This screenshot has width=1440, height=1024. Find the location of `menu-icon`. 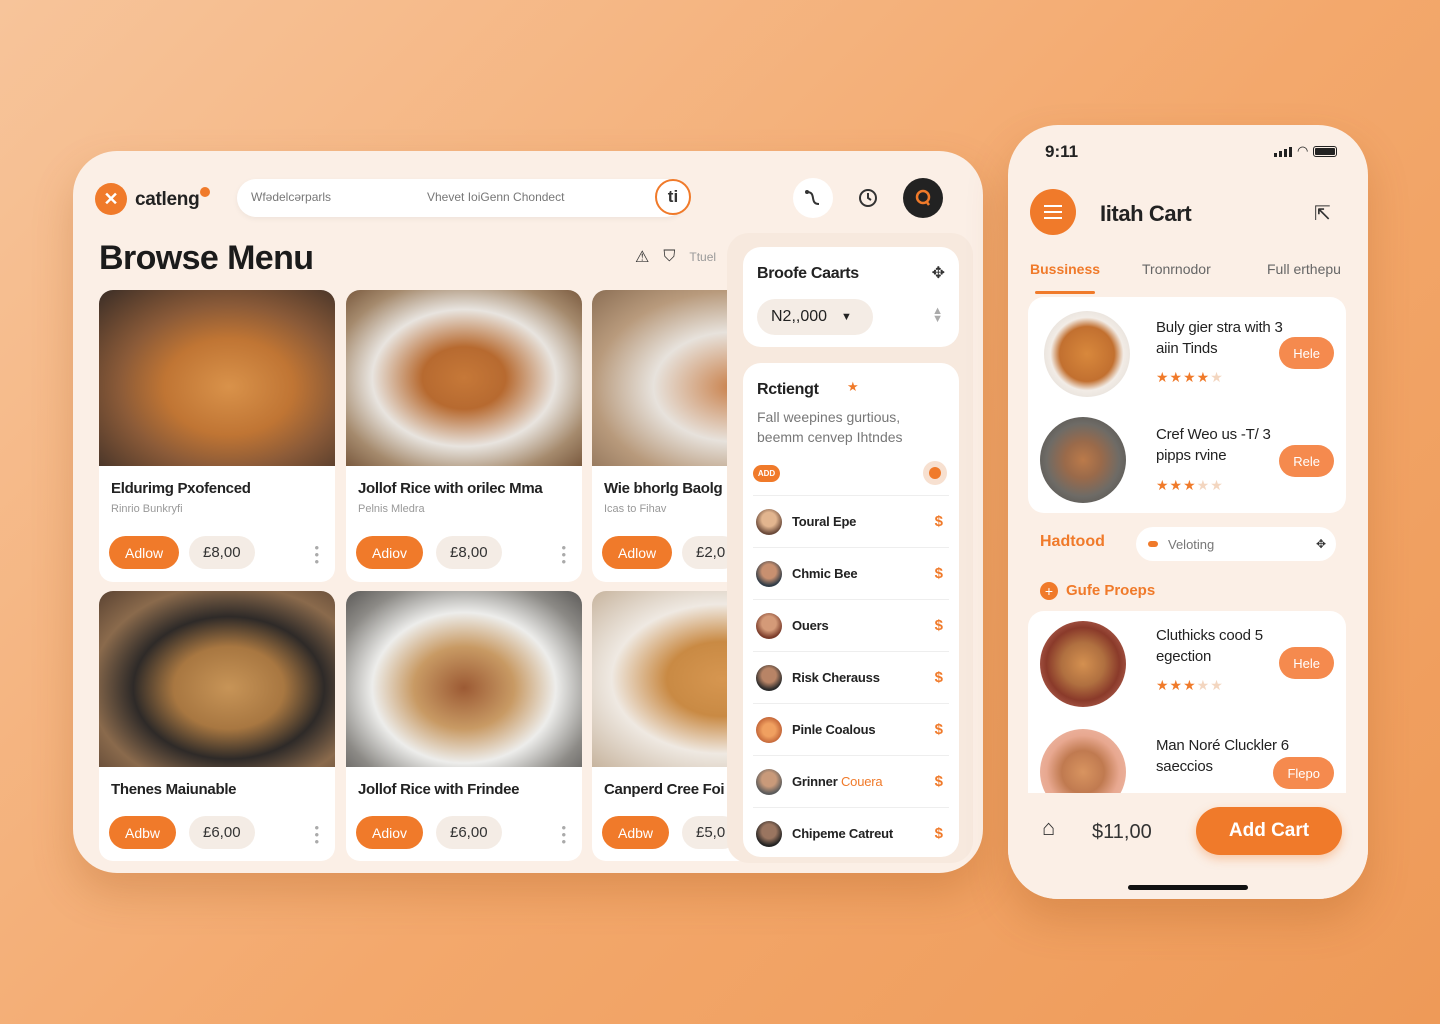

menu-icon is located at coordinates (1053, 212).